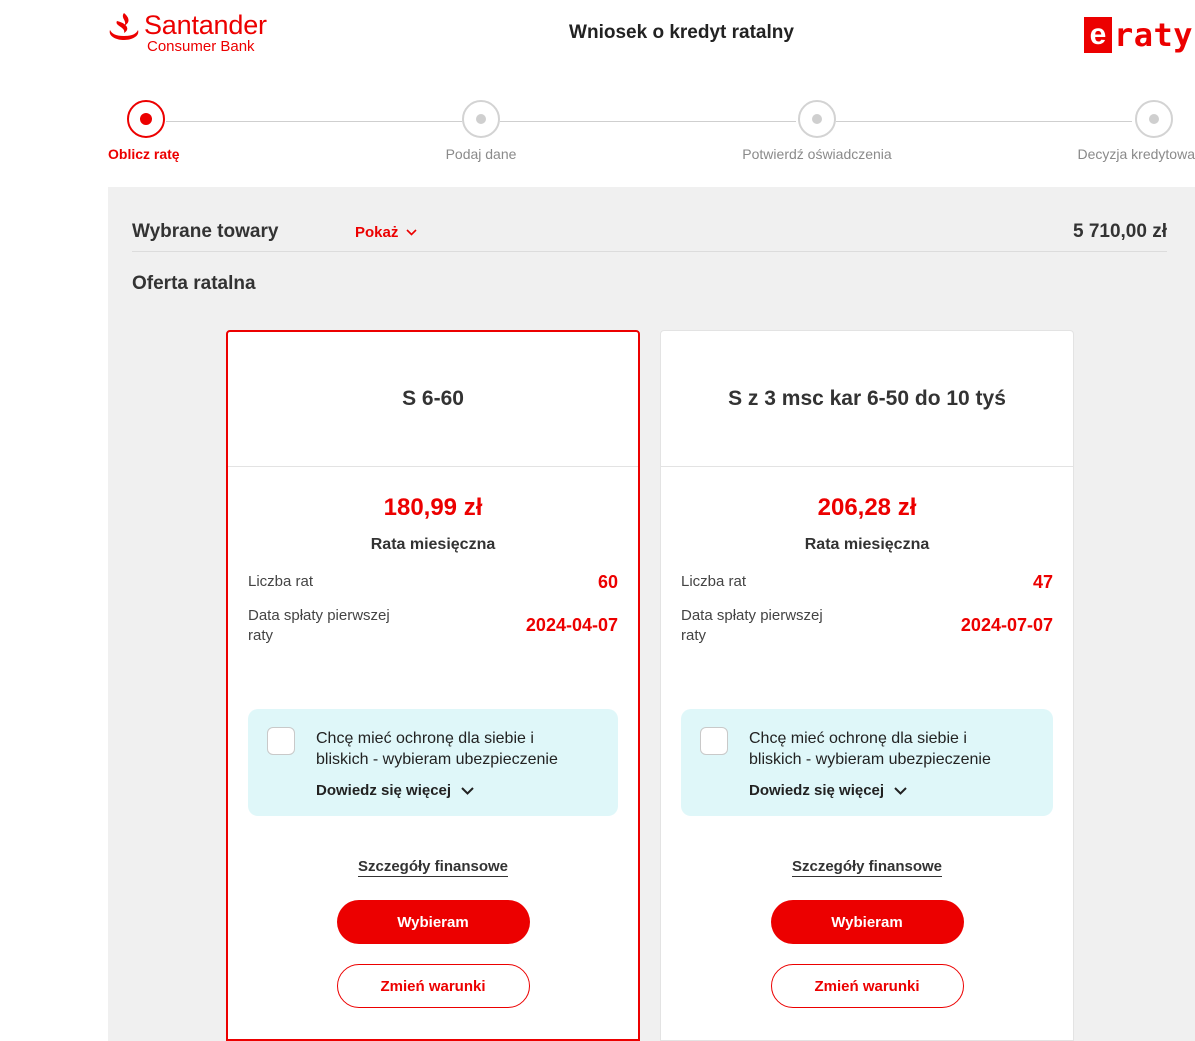 Image resolution: width=1195 pixels, height=1041 pixels. What do you see at coordinates (1120, 131) in the screenshot?
I see `step-decyzja-kredytowa: Decyzja kredytowa` at bounding box center [1120, 131].